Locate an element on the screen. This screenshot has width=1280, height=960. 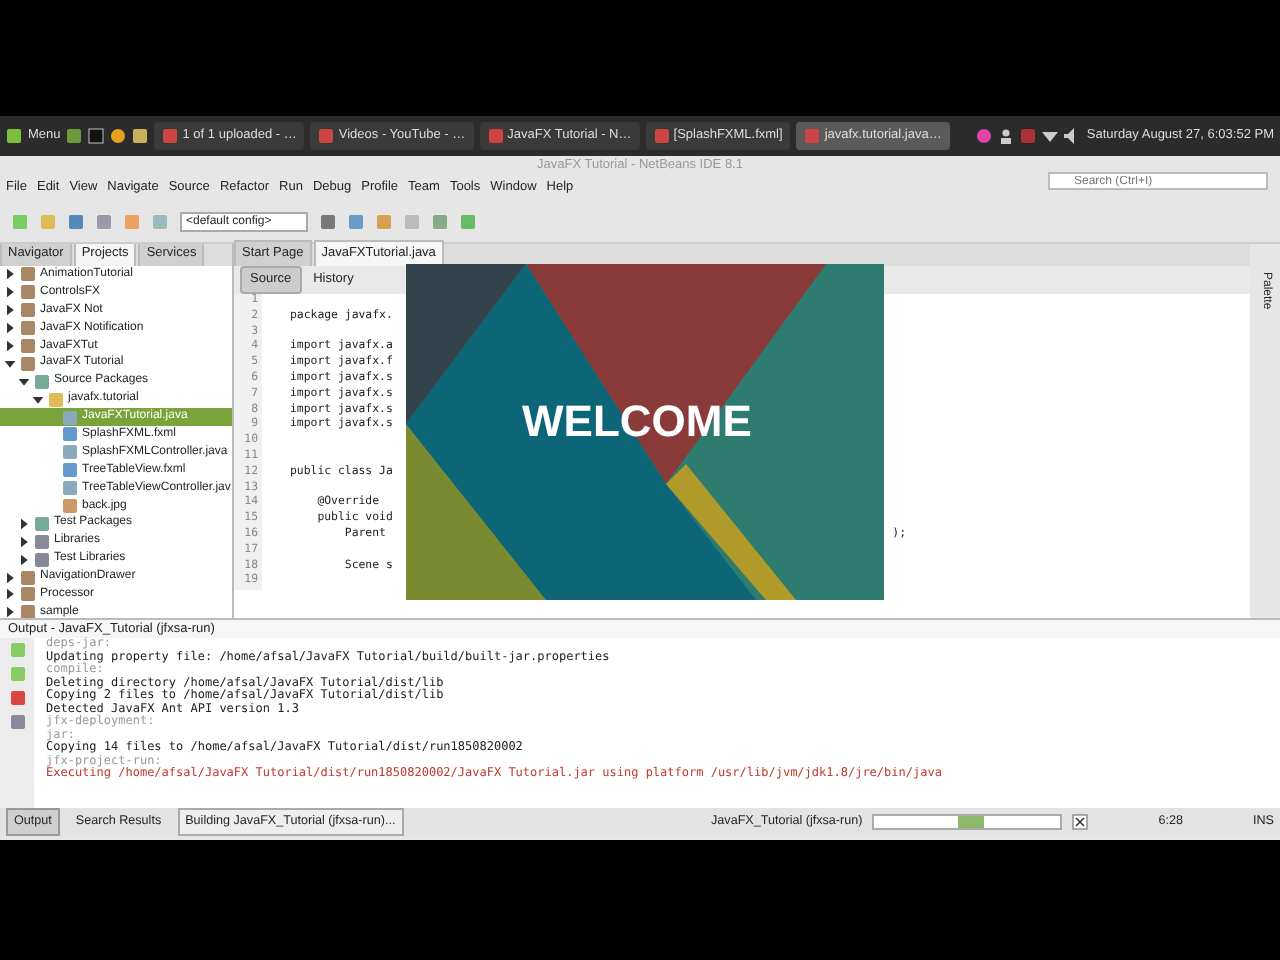
splash-title: WELCOME is located at coordinates (637, 422).